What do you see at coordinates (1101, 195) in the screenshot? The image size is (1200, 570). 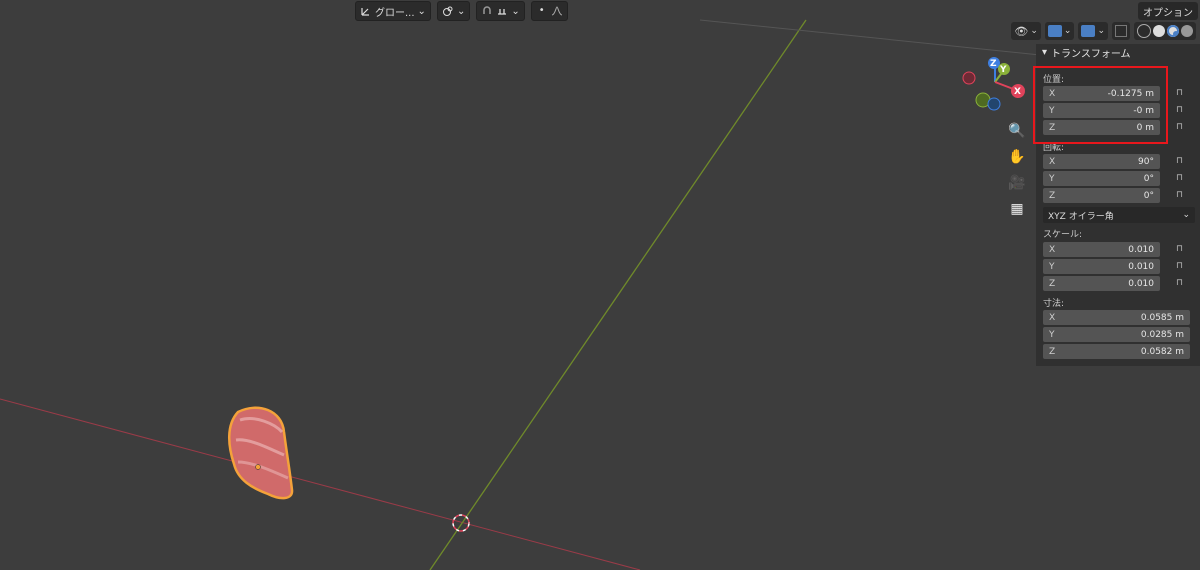 I see `rotation-z-field: Z 0°` at bounding box center [1101, 195].